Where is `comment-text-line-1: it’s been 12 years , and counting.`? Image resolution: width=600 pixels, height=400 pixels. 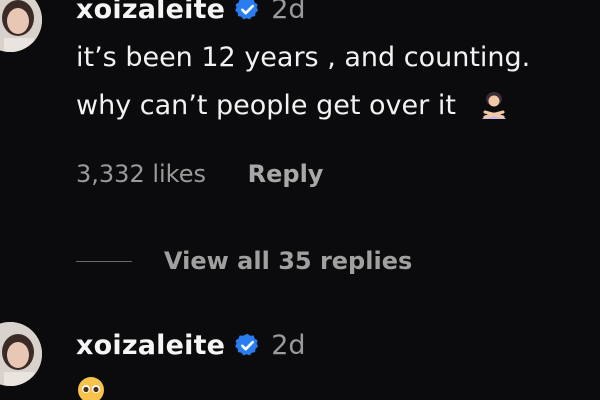
comment-text-line-1: it’s been 12 years , and counting. is located at coordinates (303, 57).